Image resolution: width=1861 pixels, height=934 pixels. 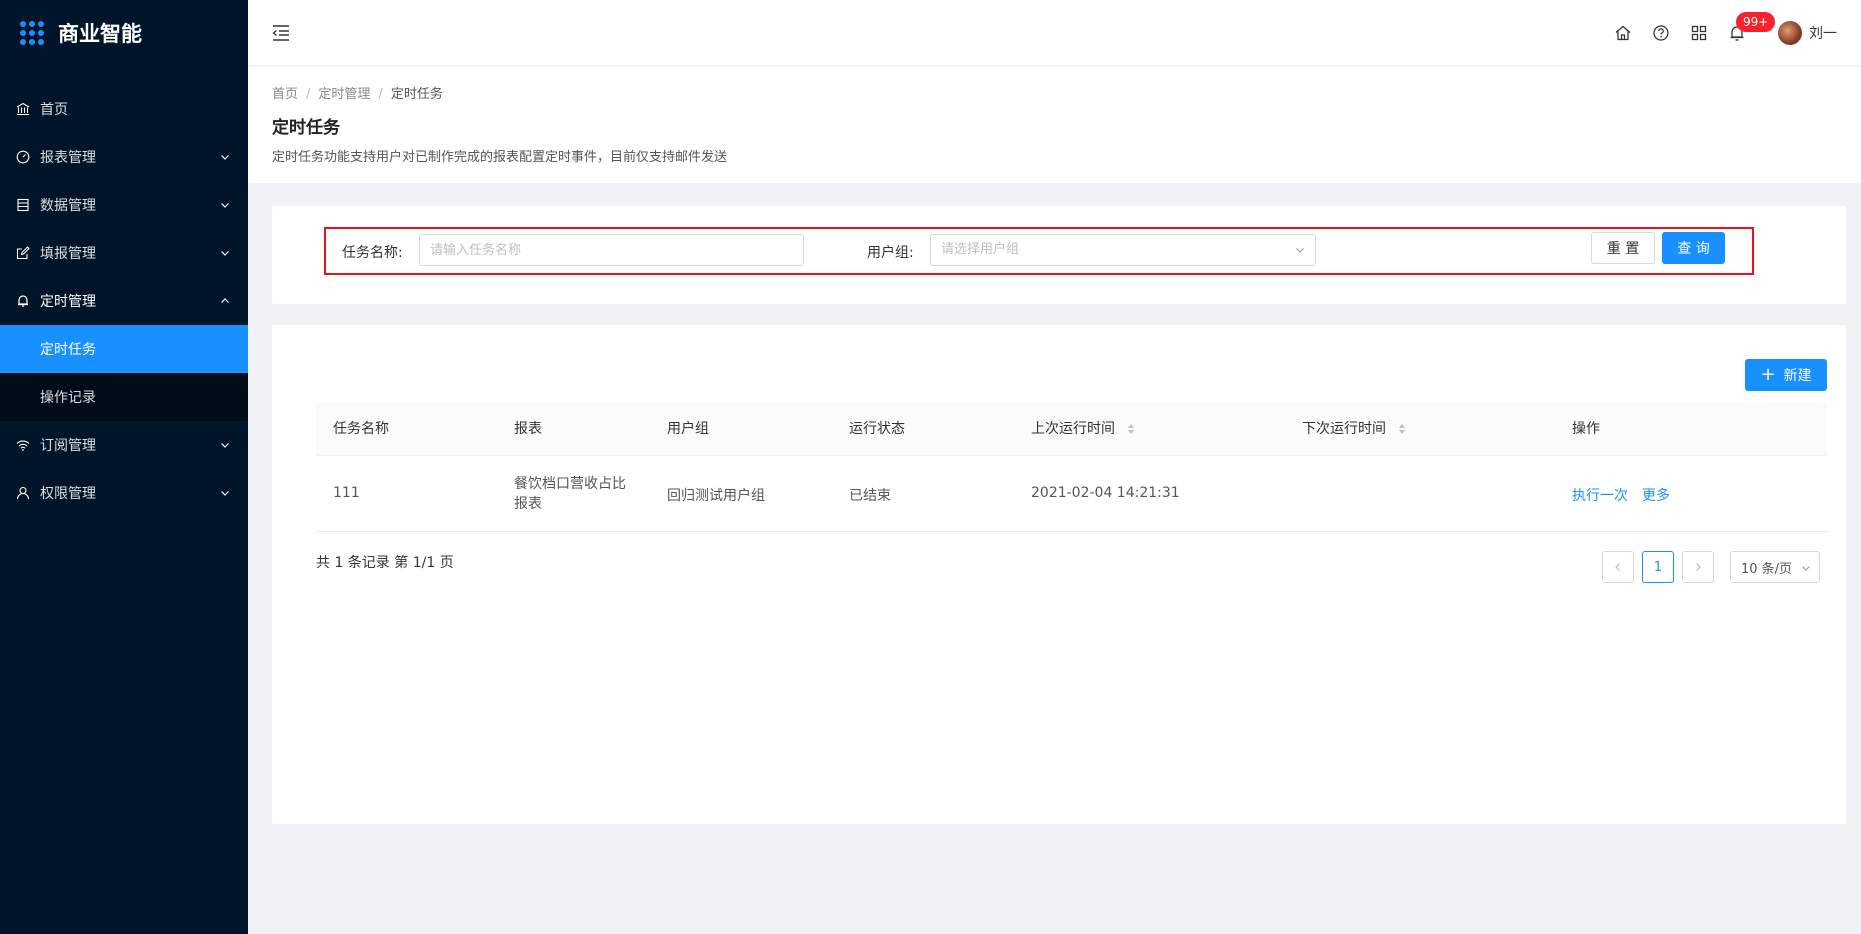 I want to click on username: 刘一, so click(x=1823, y=33).